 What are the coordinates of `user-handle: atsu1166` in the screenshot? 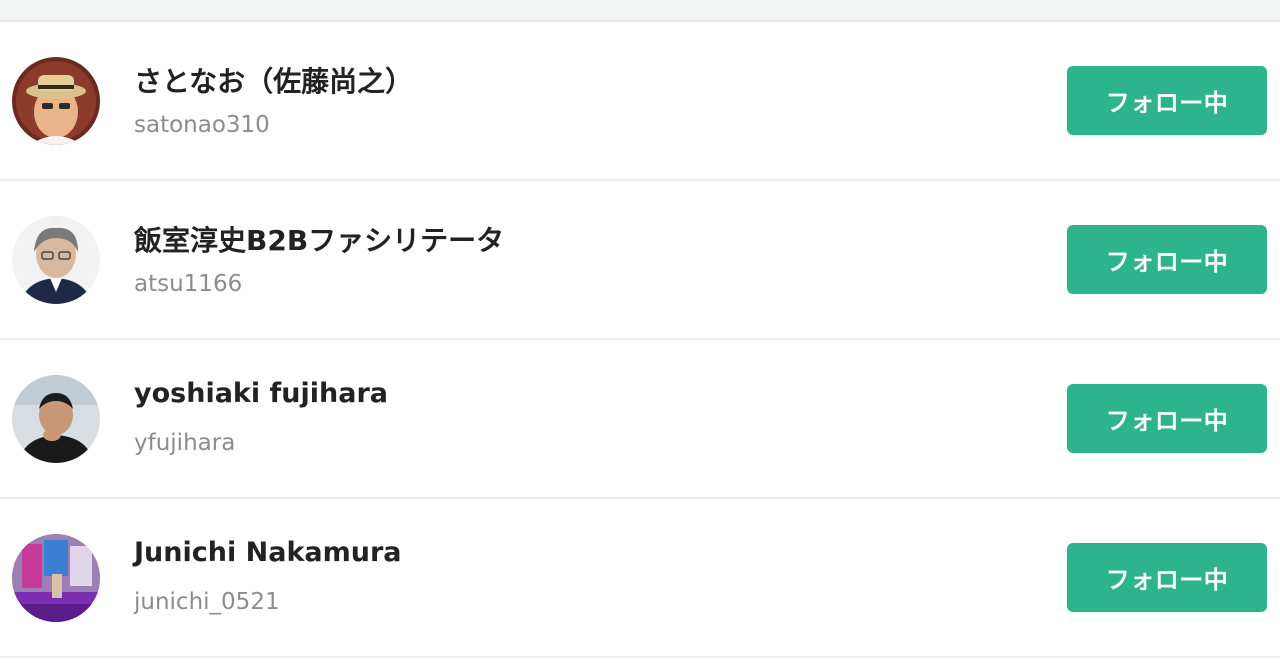 It's located at (188, 284).